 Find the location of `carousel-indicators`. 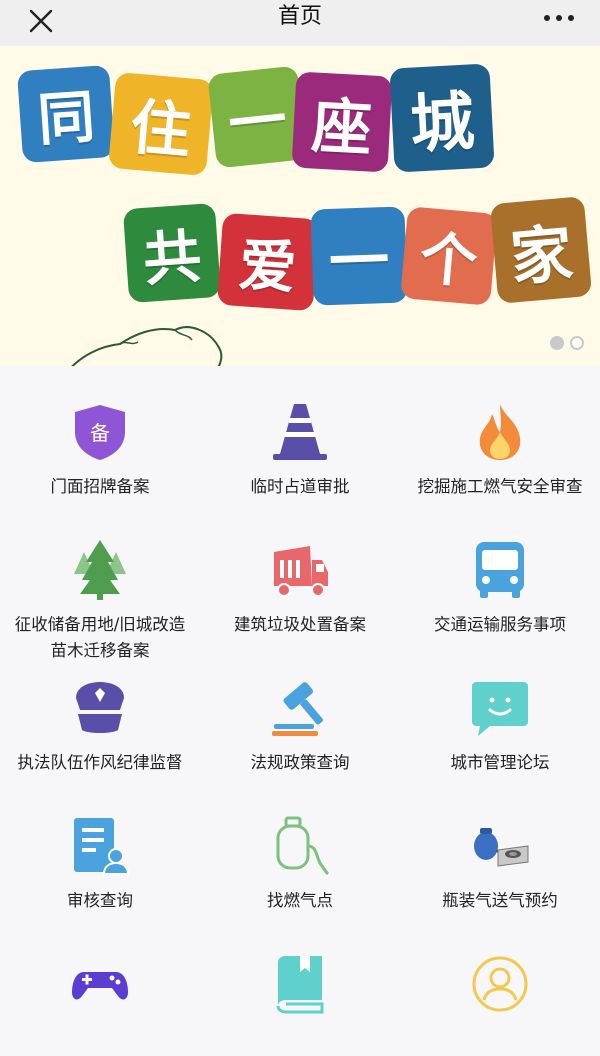

carousel-indicators is located at coordinates (567, 343).